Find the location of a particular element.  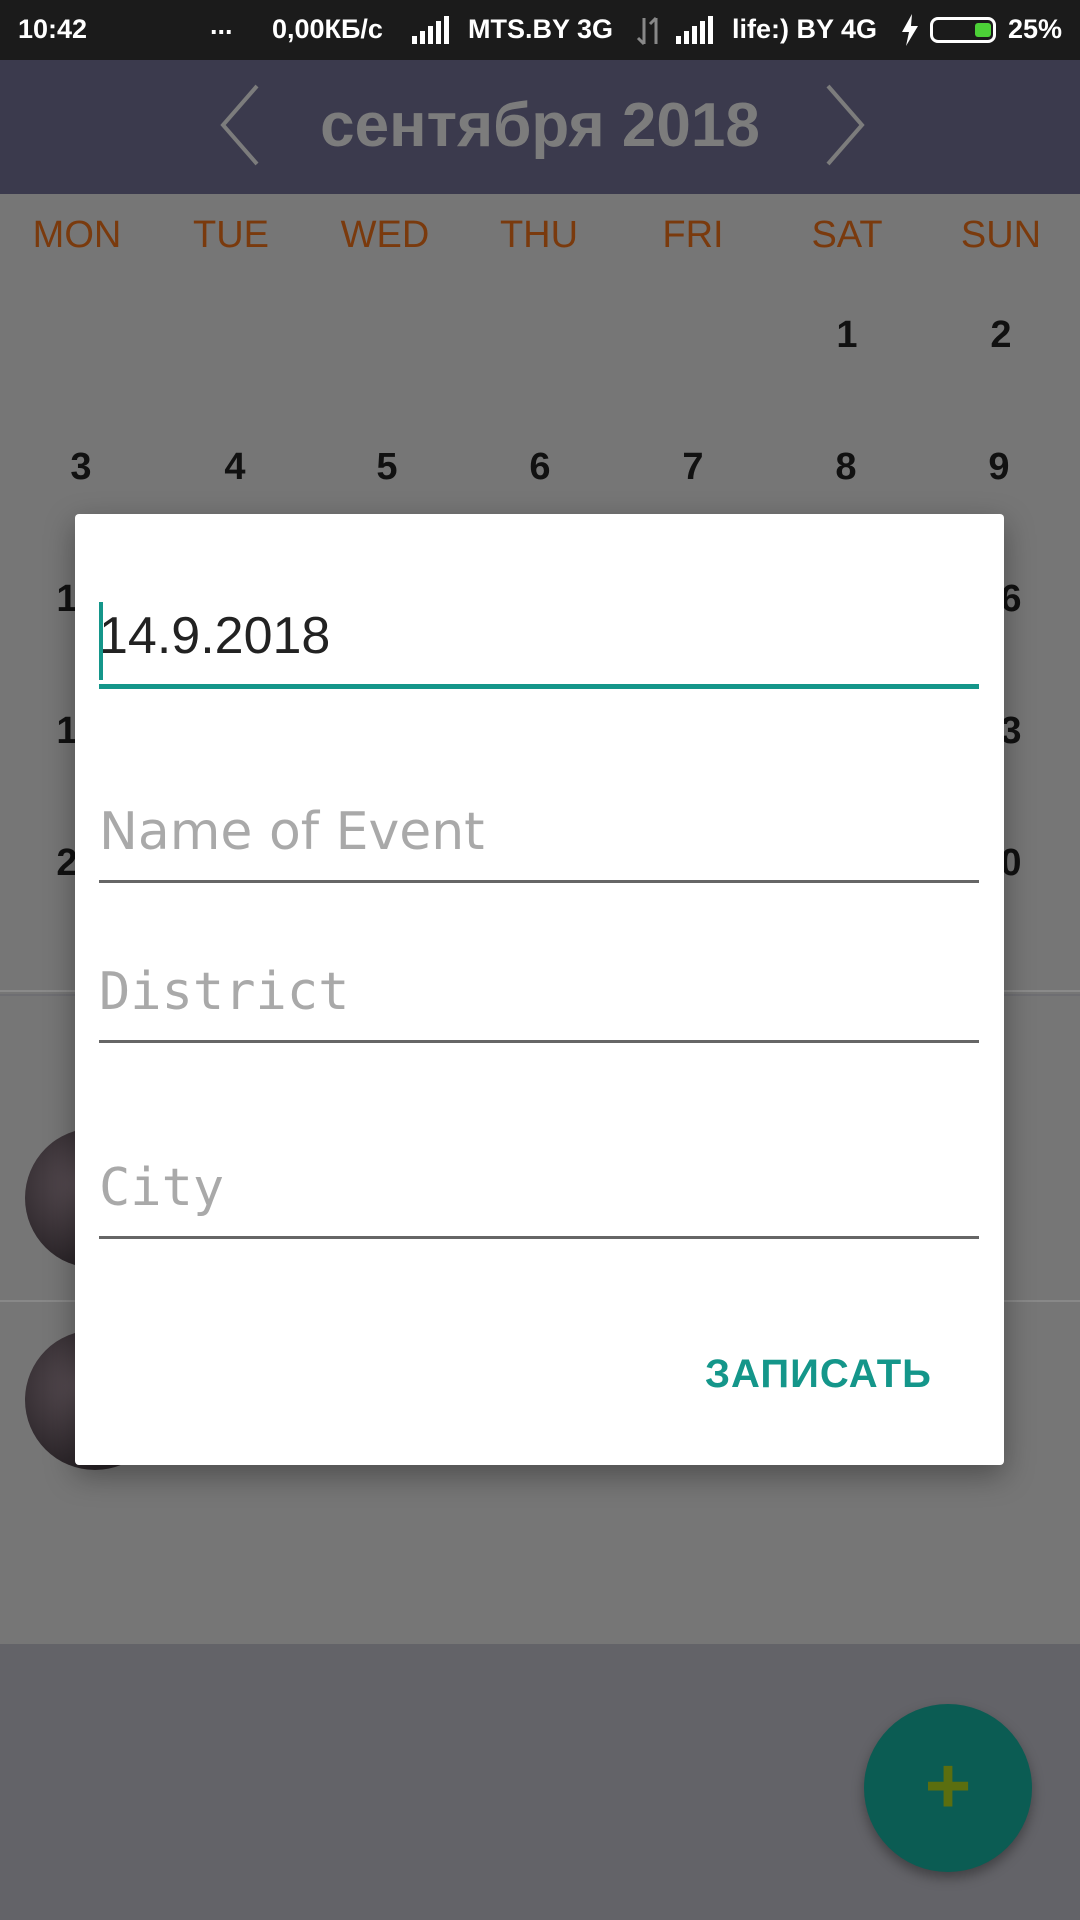

day-cell: 2 is located at coordinates (1001, 335).